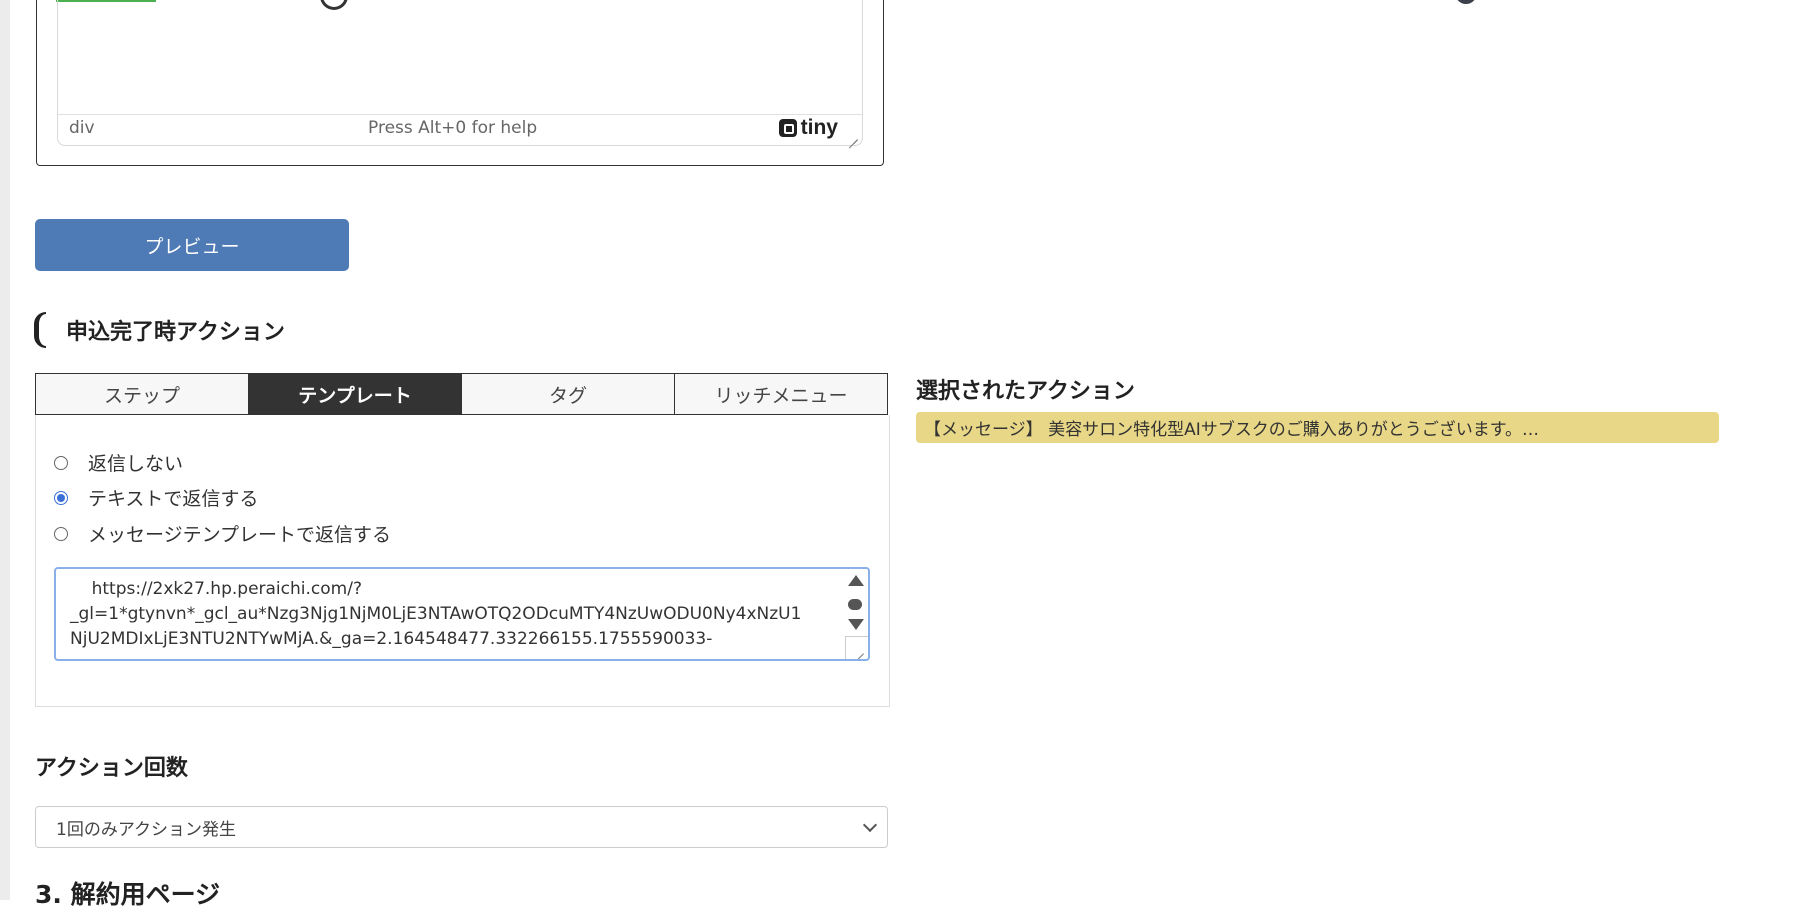 The width and height of the screenshot is (1820, 911). What do you see at coordinates (453, 128) in the screenshot?
I see `editor-help-hint: Press Alt+0 for help` at bounding box center [453, 128].